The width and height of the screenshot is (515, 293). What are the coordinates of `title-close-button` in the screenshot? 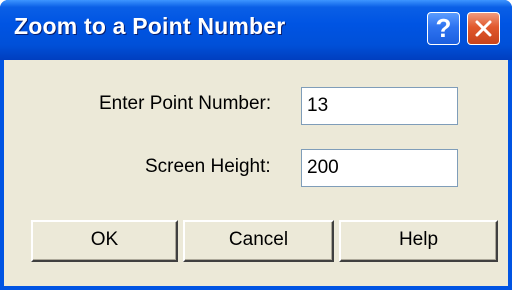 It's located at (483, 28).